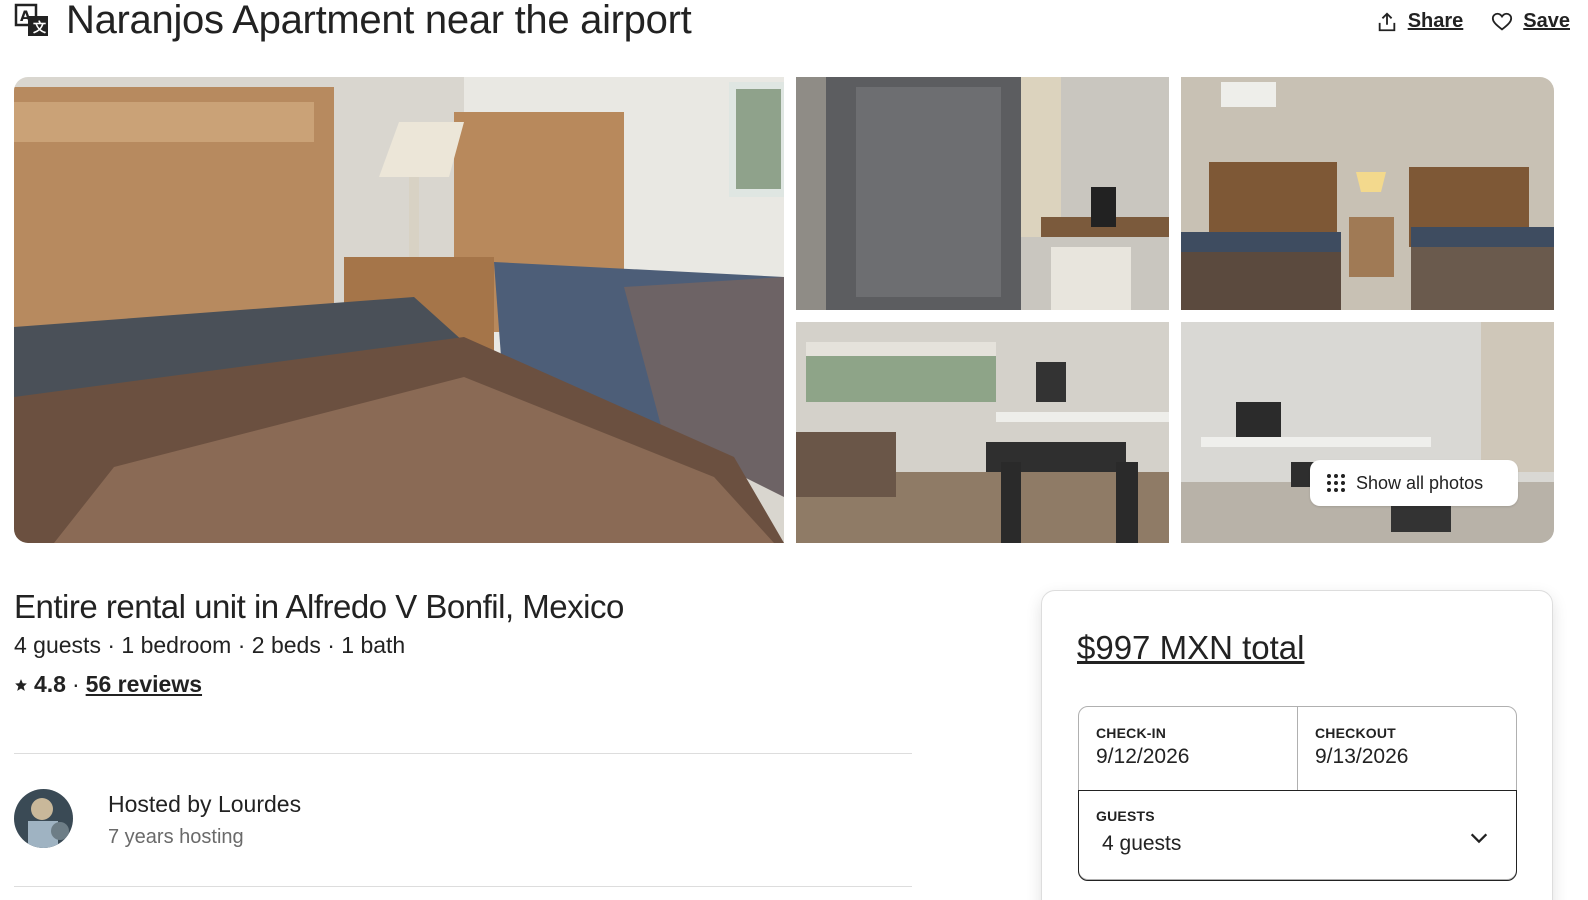 Image resolution: width=1588 pixels, height=900 pixels. Describe the element at coordinates (1336, 483) in the screenshot. I see `grid-dots-icon` at that location.